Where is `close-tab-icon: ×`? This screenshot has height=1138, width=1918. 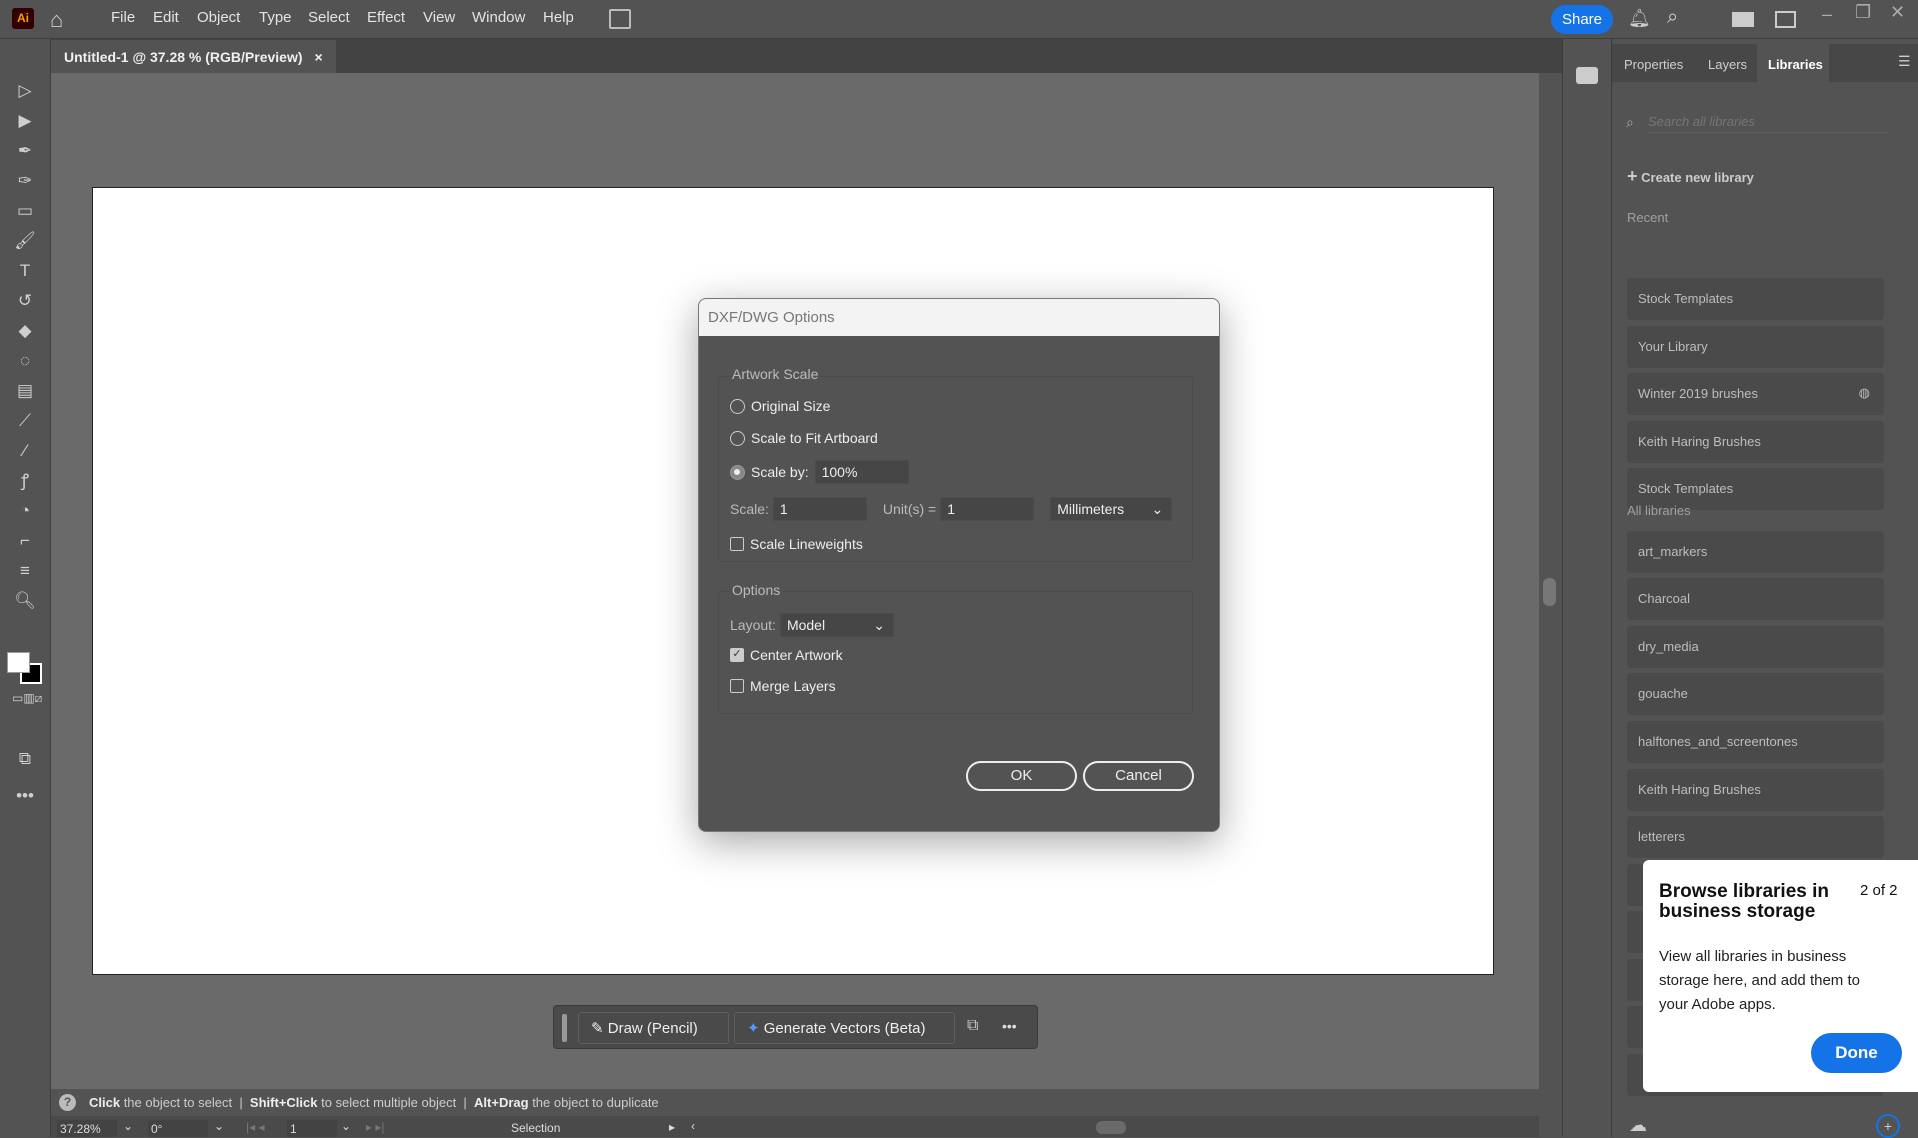
close-tab-icon: × is located at coordinates (319, 57).